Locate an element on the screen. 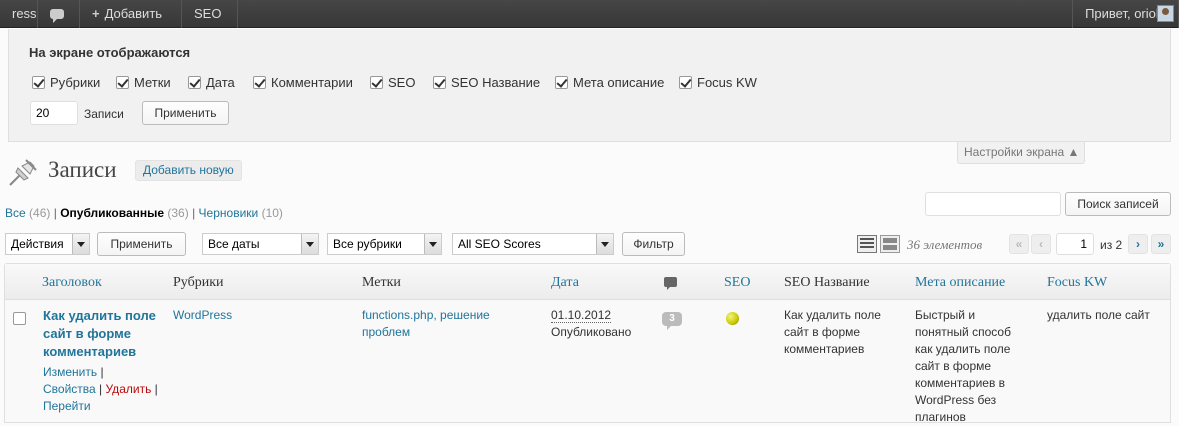  date-filter-value: Все даты is located at coordinates (234, 244).